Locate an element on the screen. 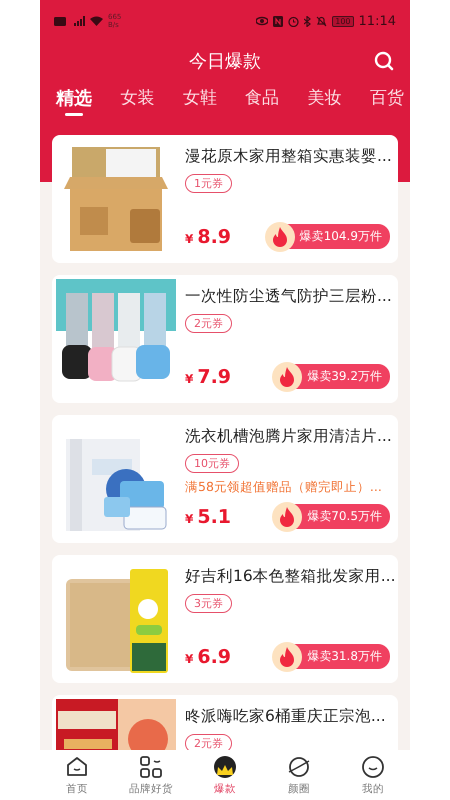 The image size is (450, 800). nav-tab: 首页 is located at coordinates (77, 775).